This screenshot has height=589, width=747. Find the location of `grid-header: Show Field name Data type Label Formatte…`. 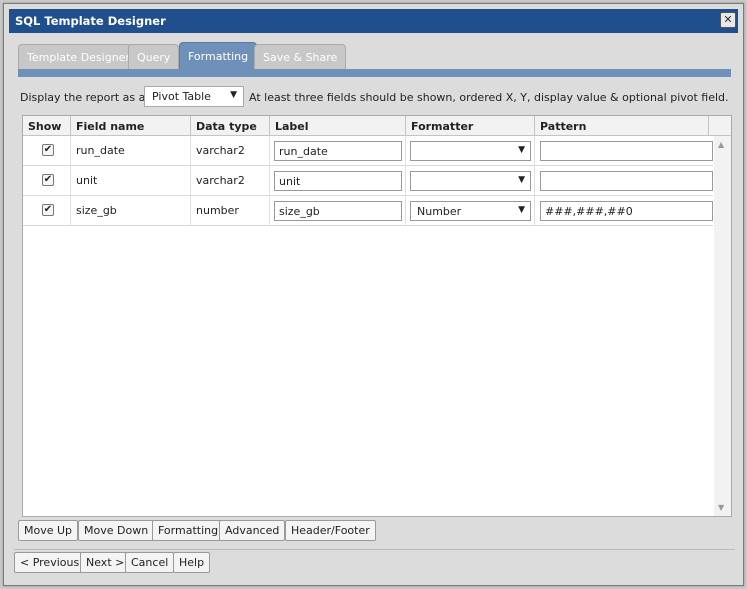

grid-header: Show Field name Data type Label Formatte… is located at coordinates (377, 126).